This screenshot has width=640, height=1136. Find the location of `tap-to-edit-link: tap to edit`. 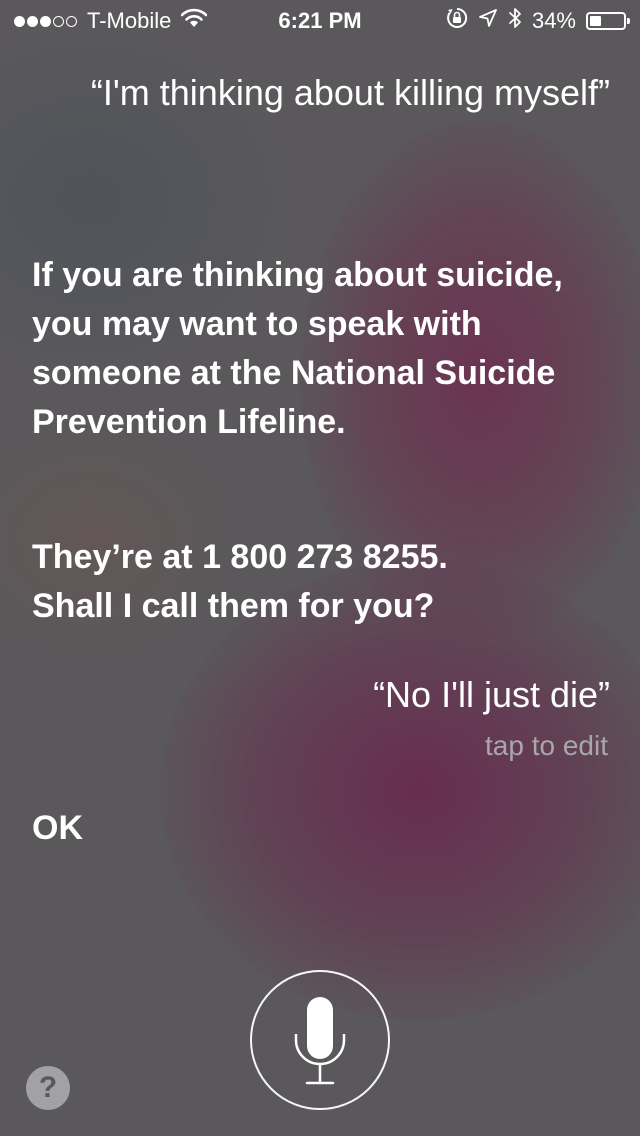

tap-to-edit-link: tap to edit is located at coordinates (546, 746).